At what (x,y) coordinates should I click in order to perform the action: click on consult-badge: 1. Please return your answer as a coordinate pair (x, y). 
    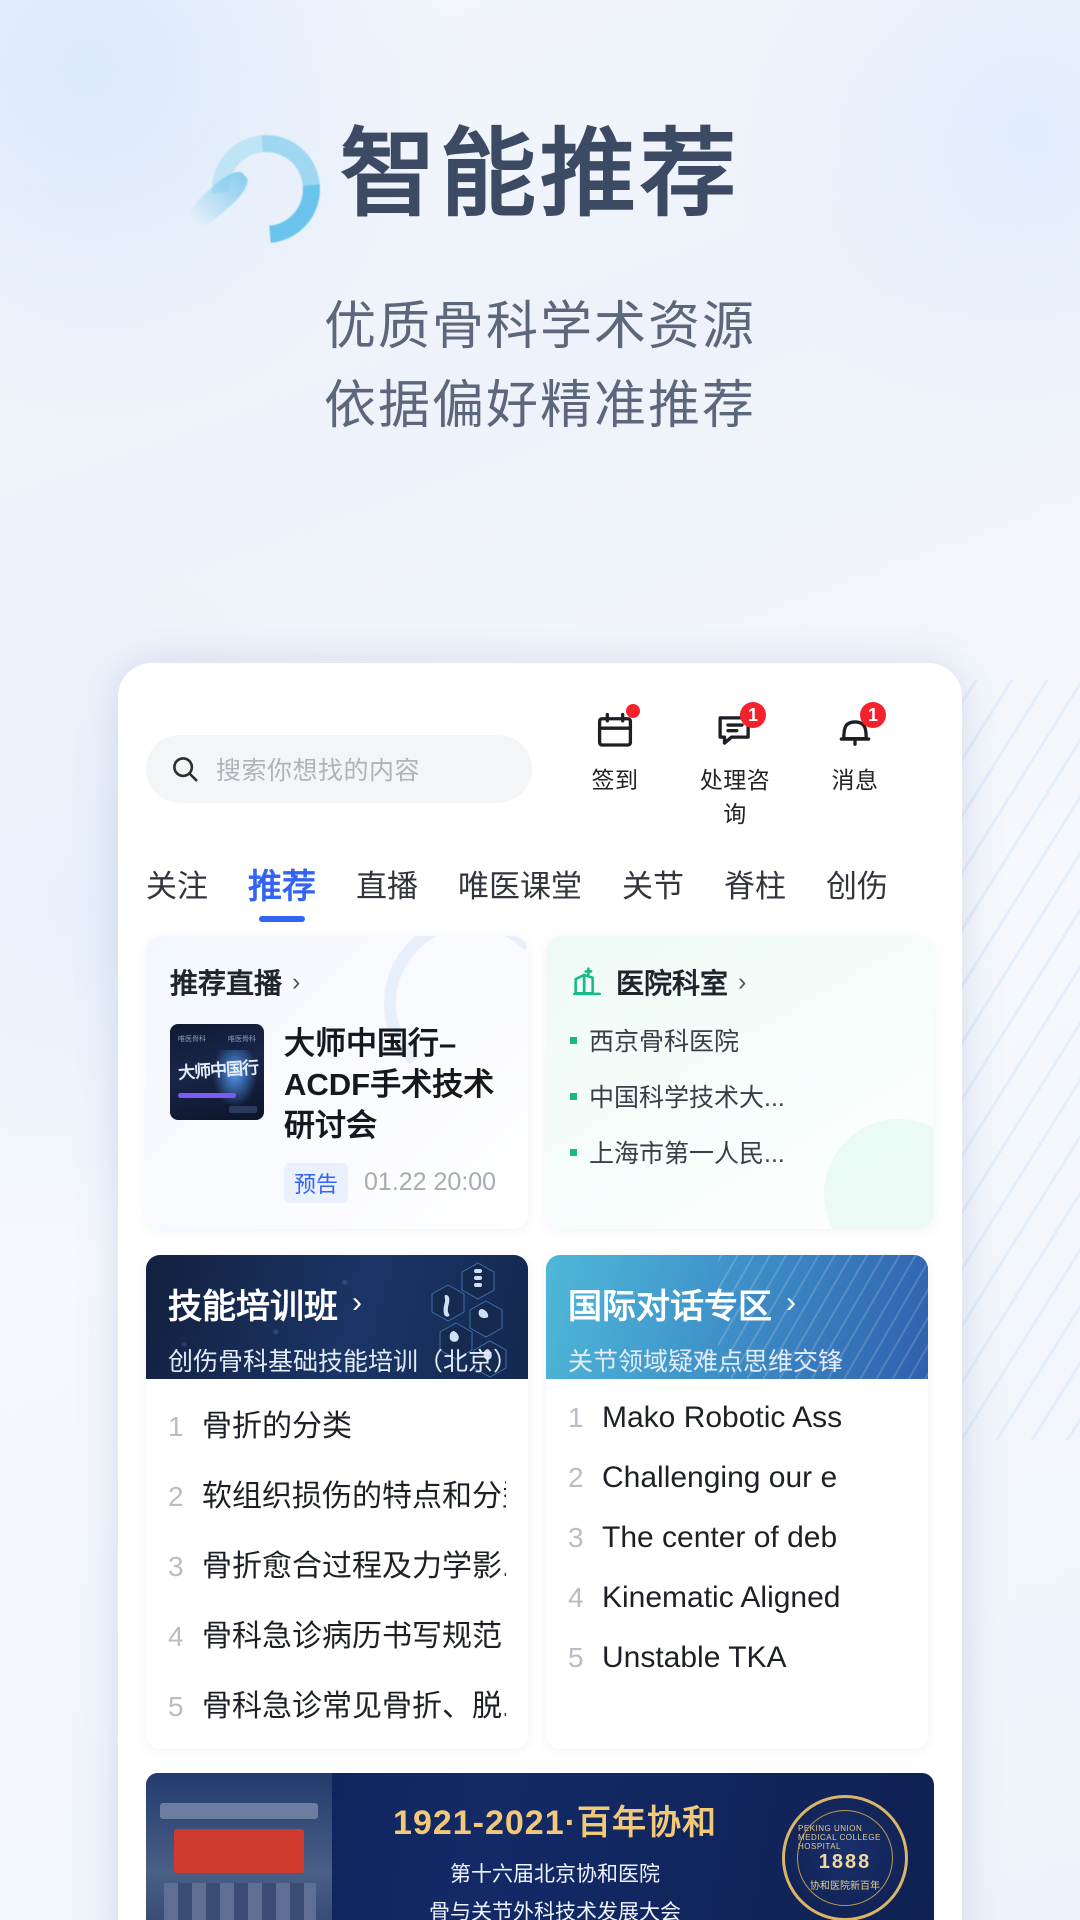
    Looking at the image, I should click on (753, 715).